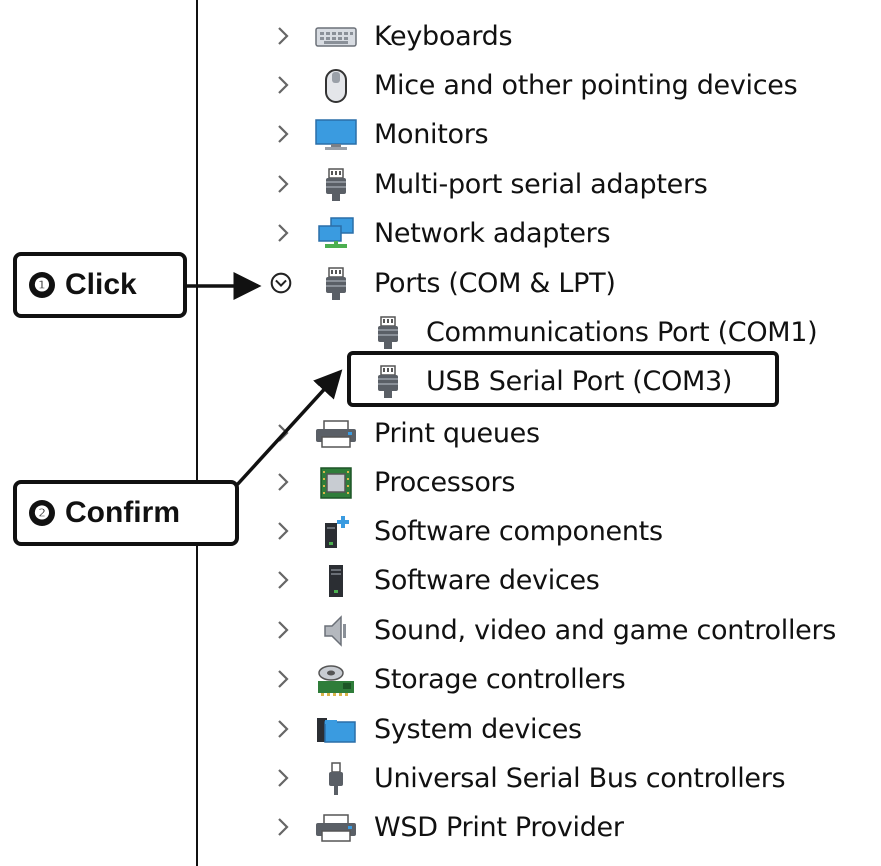  Describe the element at coordinates (42, 285) in the screenshot. I see `step-number-badge: ❶` at that location.